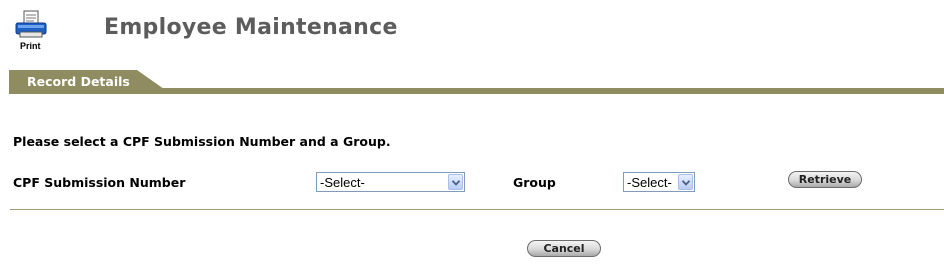  Describe the element at coordinates (342, 182) in the screenshot. I see `cpf-submission-value: -Select-` at that location.